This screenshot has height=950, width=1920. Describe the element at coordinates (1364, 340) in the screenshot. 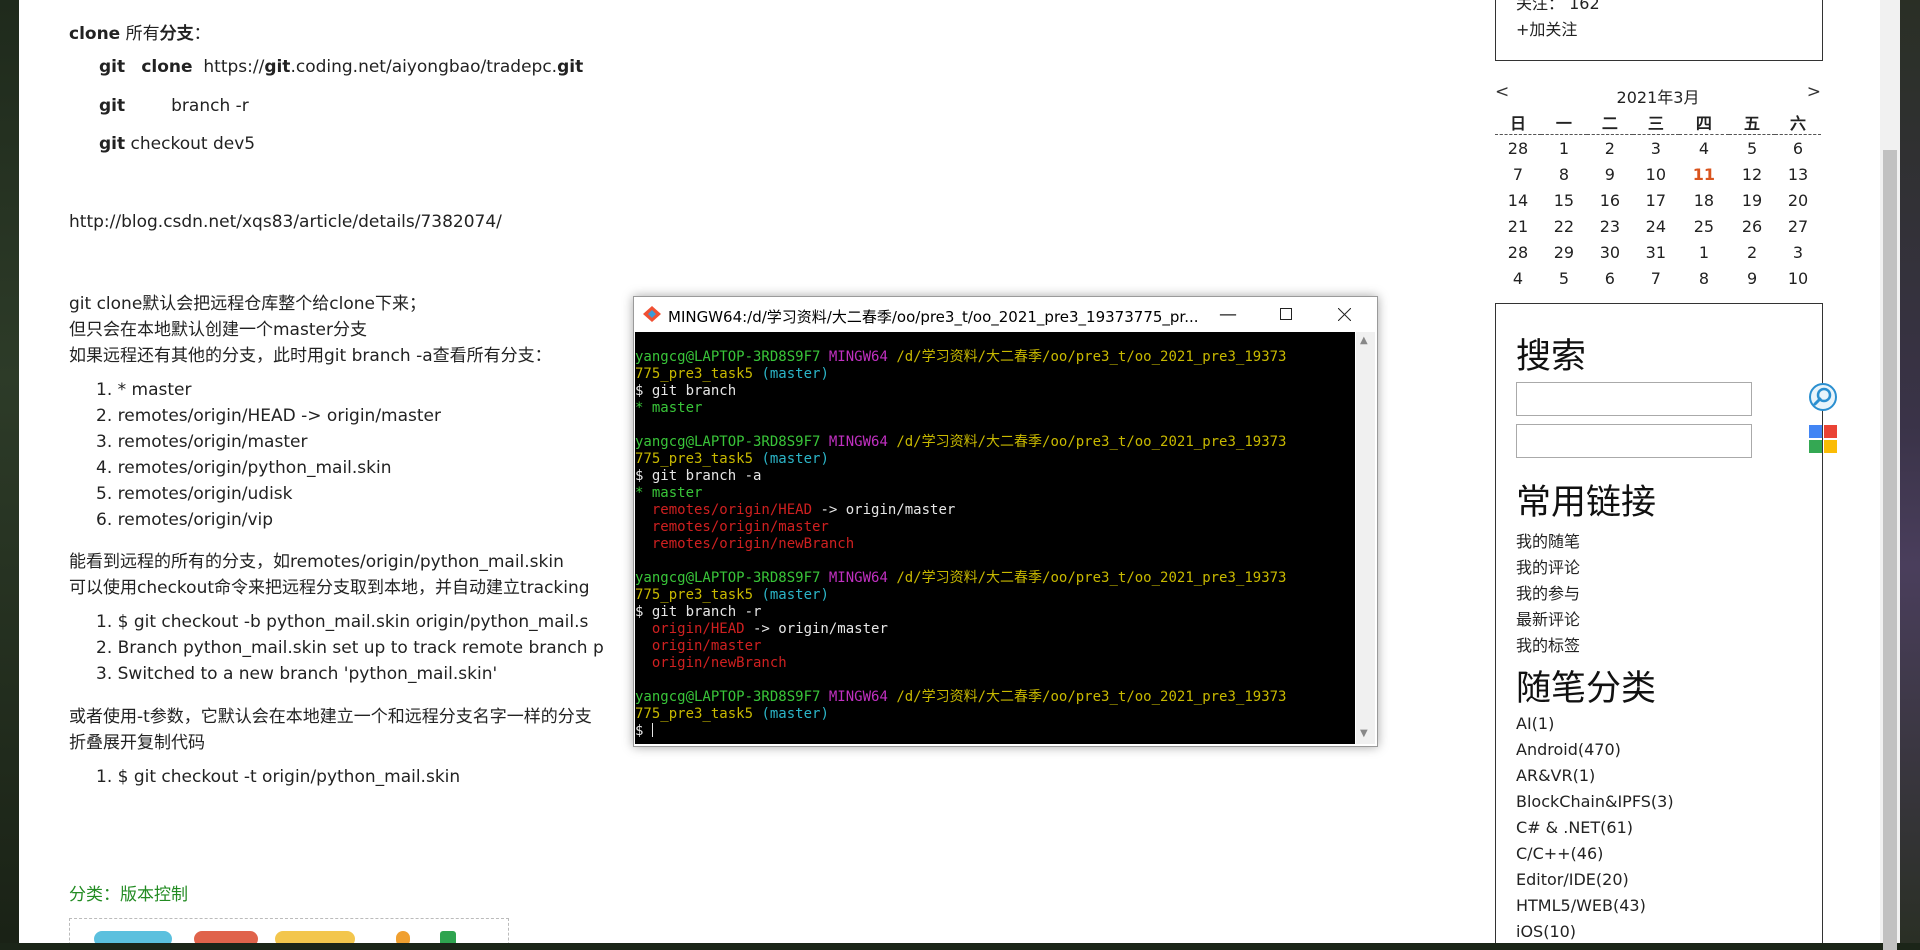

I see `scroll-up-icon: ▲` at that location.